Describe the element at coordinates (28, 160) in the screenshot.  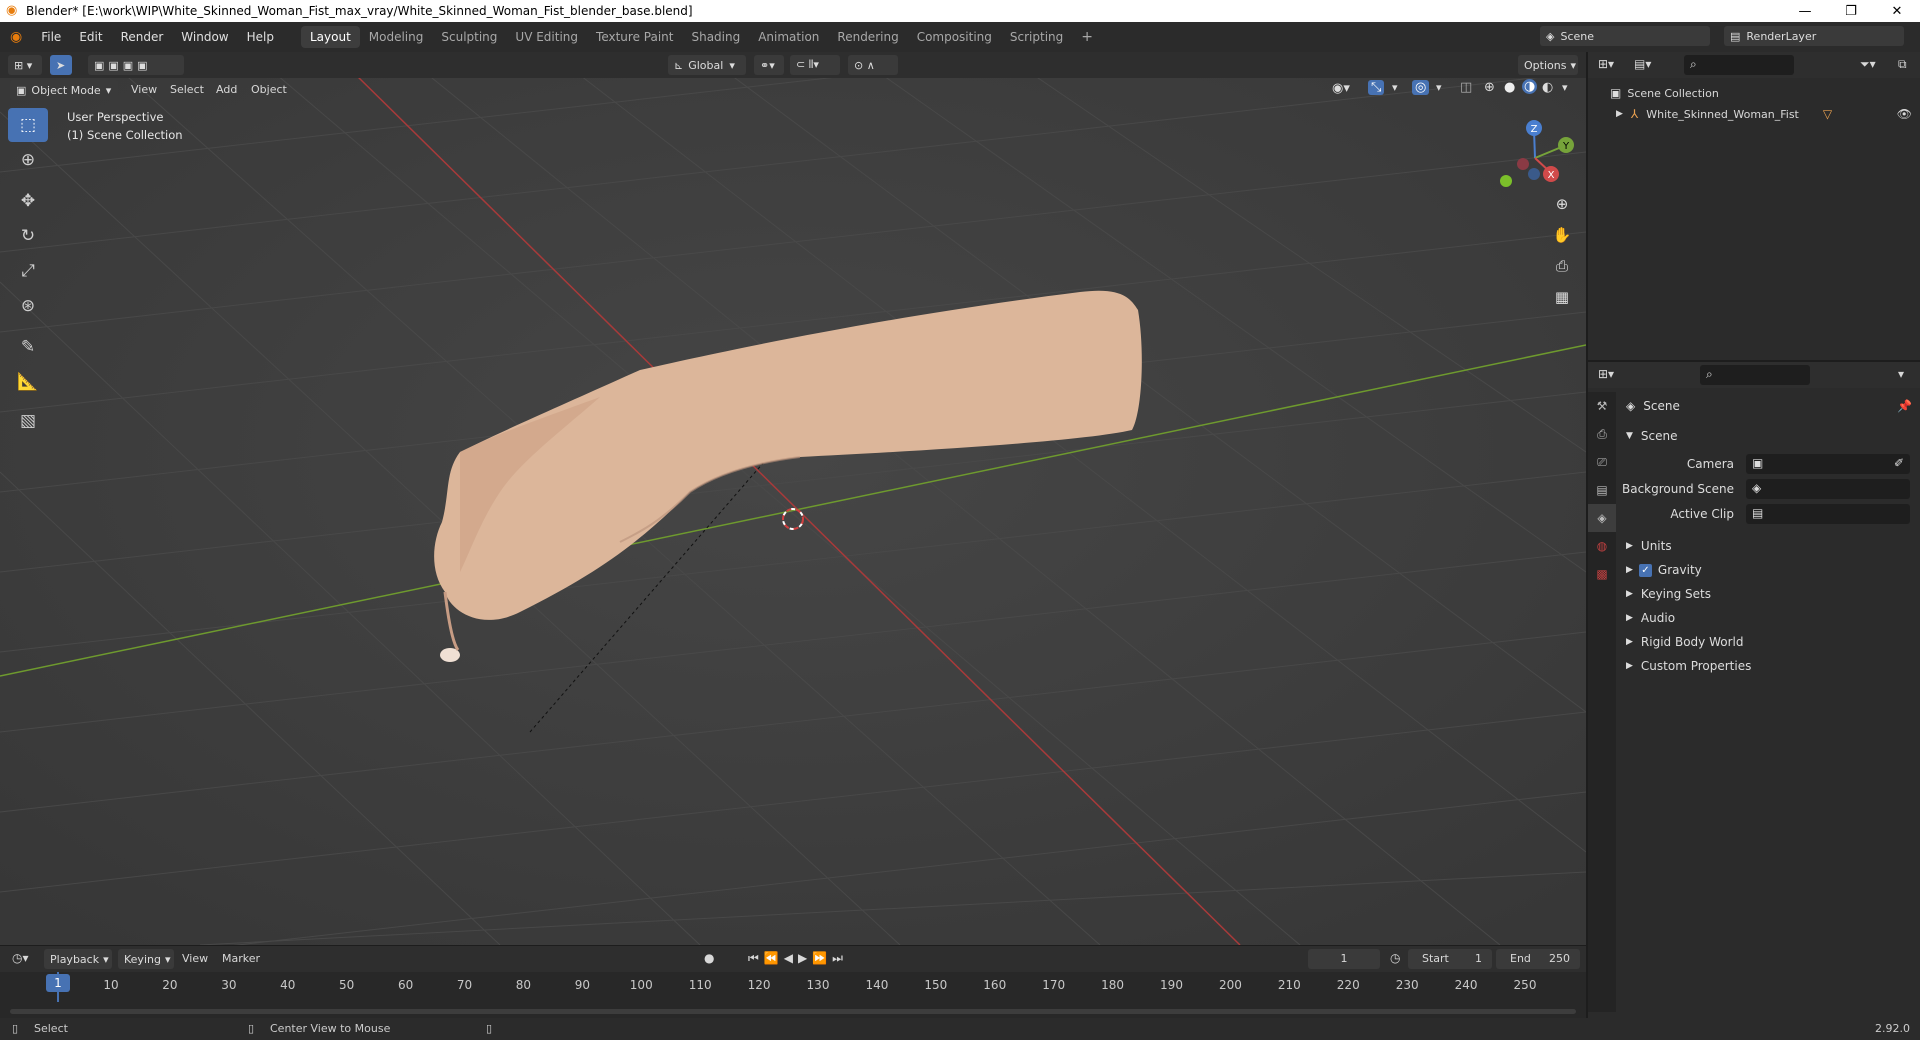
I see `cursor-tool: ⊕` at that location.